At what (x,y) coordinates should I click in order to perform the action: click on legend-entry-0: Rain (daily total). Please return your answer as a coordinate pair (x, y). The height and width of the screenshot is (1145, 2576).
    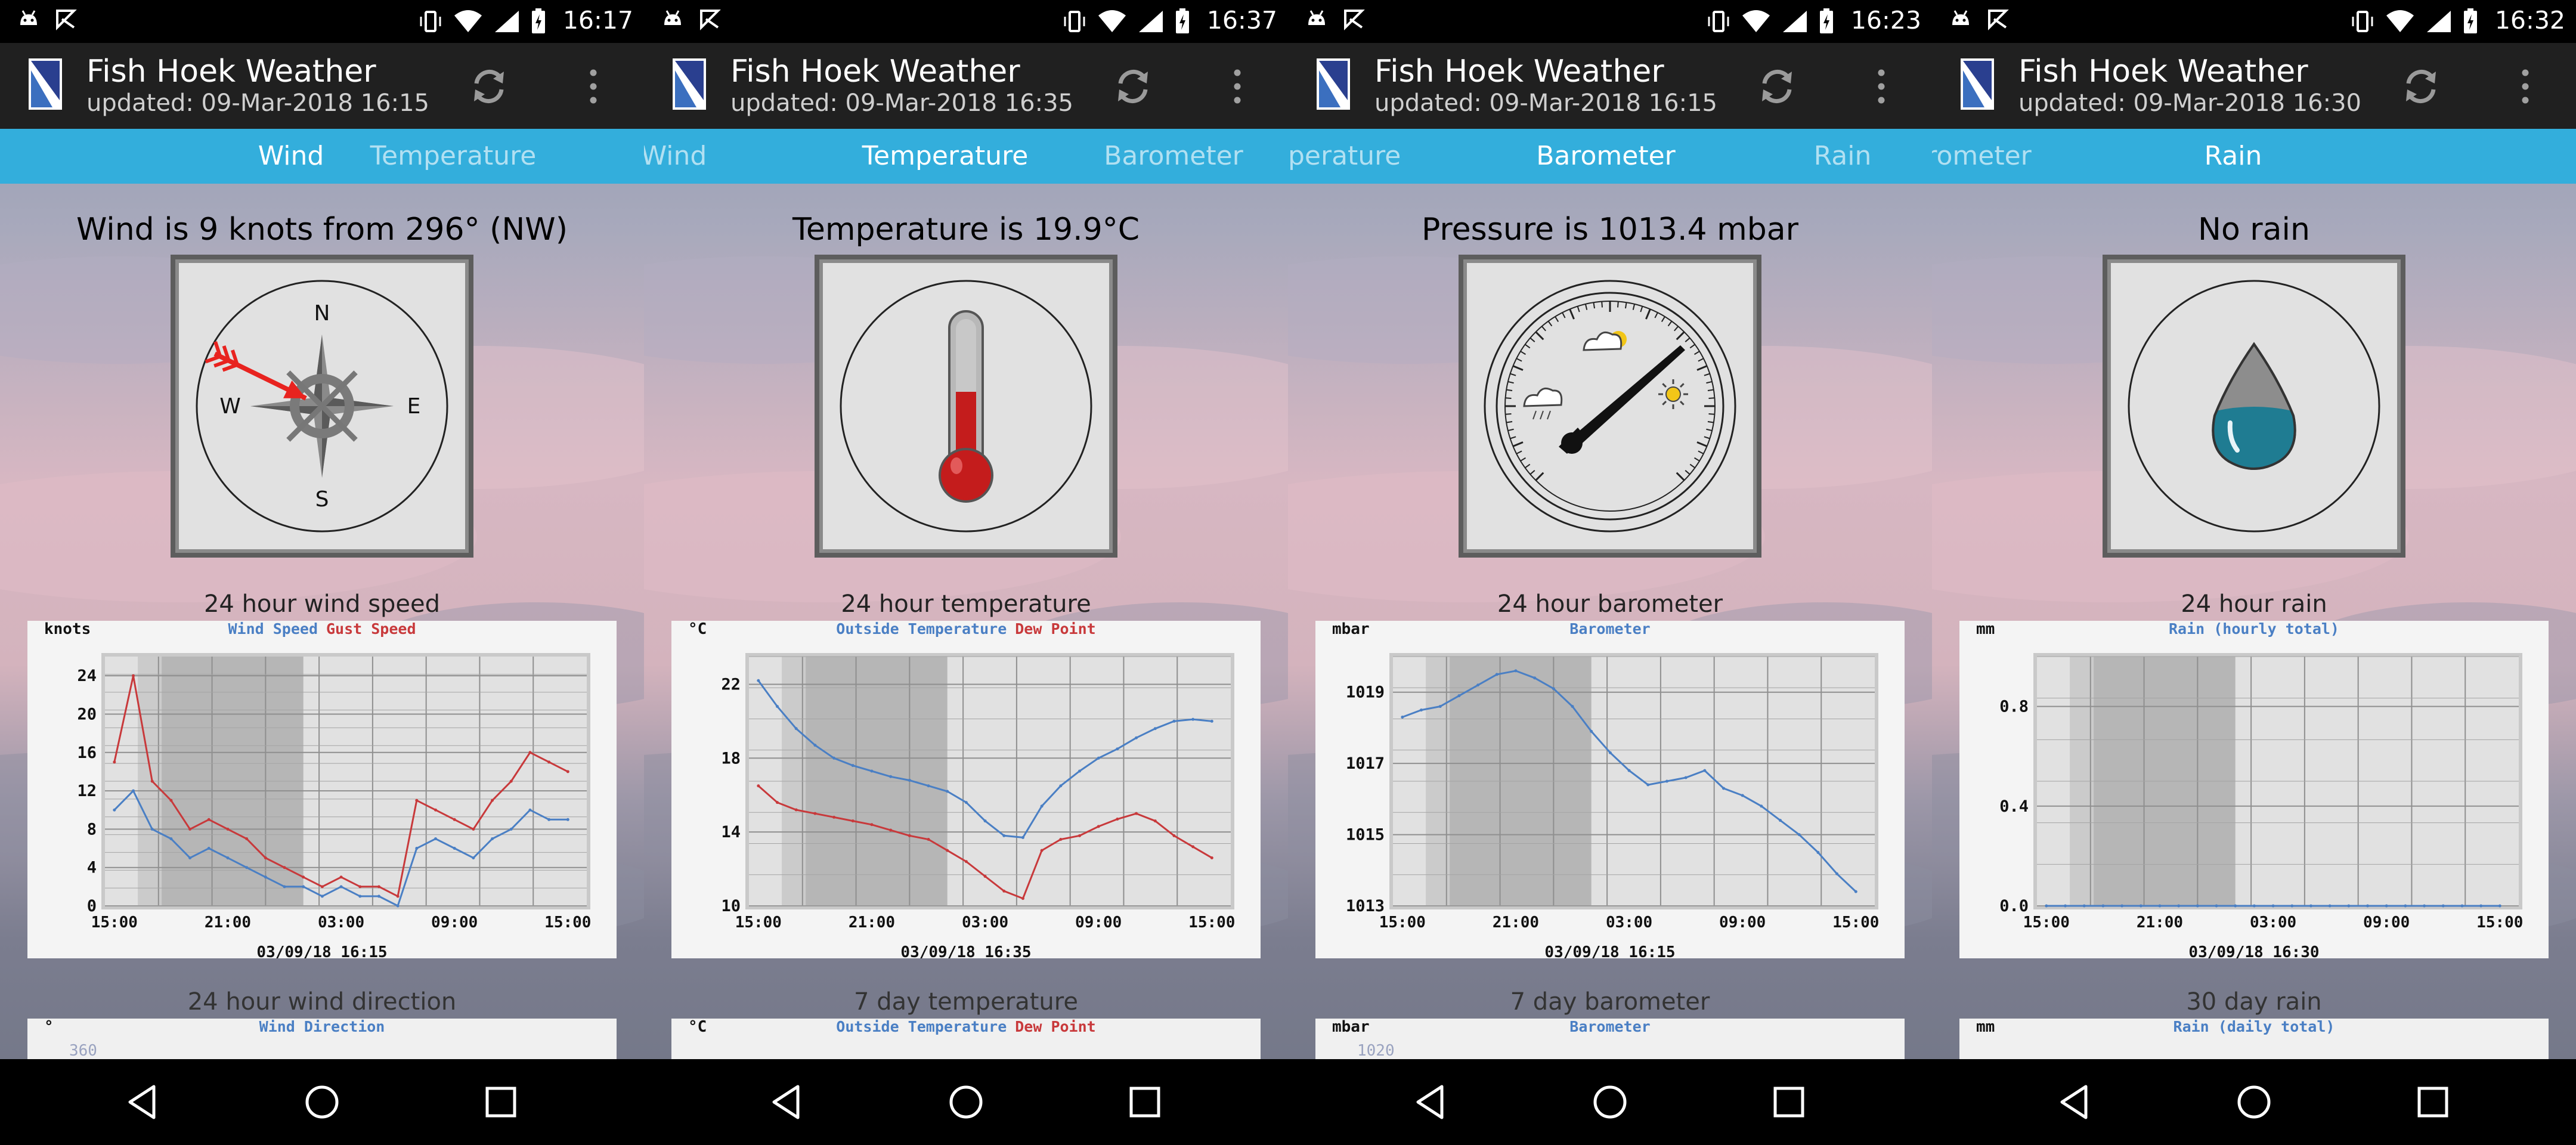
    Looking at the image, I should click on (2254, 1027).